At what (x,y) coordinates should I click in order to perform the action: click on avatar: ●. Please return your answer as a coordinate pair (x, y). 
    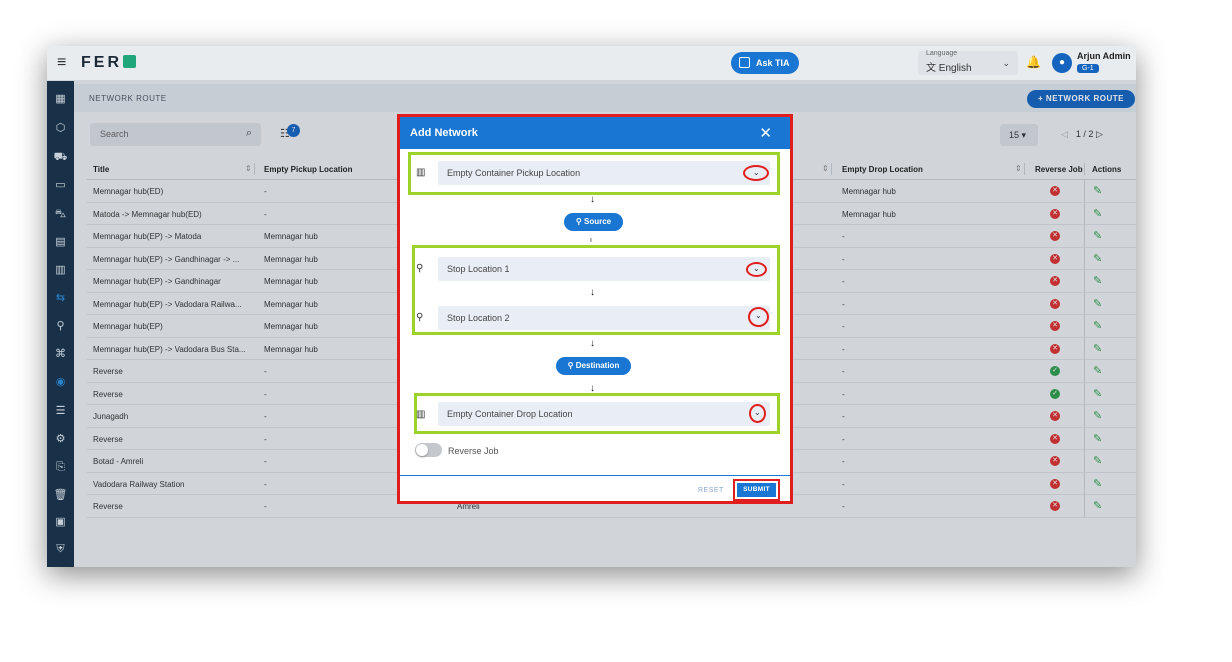
    Looking at the image, I should click on (1062, 63).